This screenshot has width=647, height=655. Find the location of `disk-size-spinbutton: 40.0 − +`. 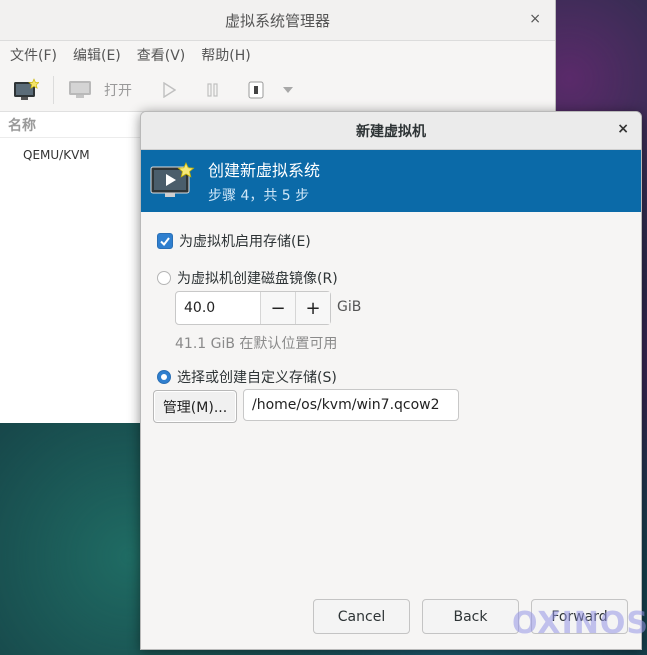

disk-size-spinbutton: 40.0 − + is located at coordinates (253, 308).